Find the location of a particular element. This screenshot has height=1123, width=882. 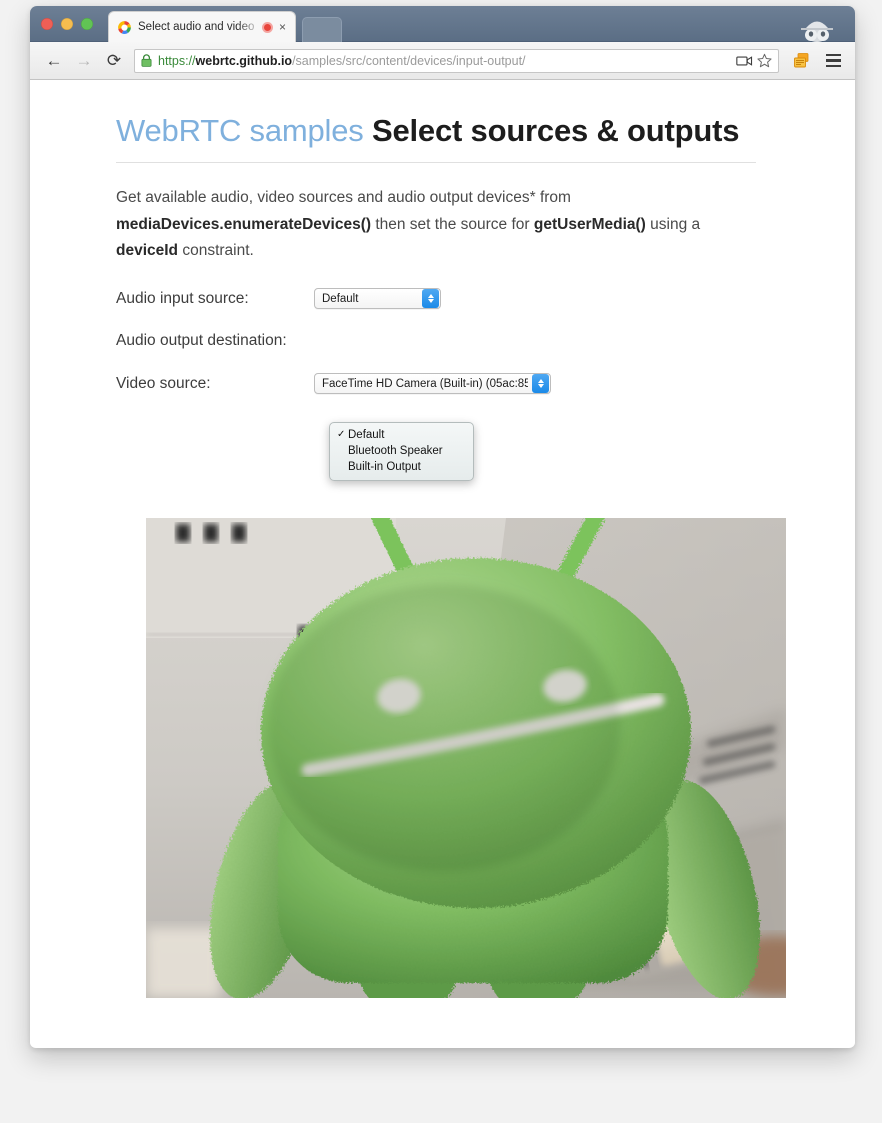

intro-code-enumerate-devices: mediaDevices.enumerateDevices() is located at coordinates (244, 224).